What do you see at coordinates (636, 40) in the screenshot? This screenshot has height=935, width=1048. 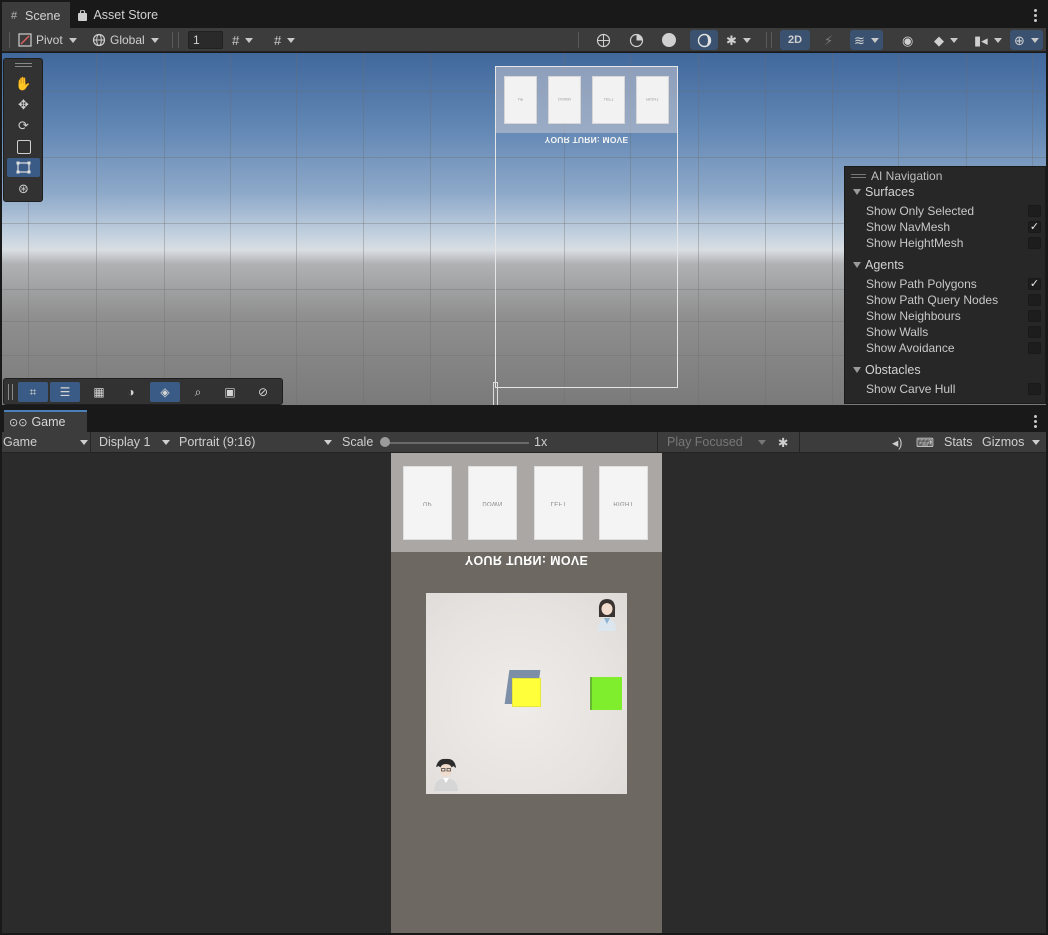 I see `shaded-wireframe-button` at bounding box center [636, 40].